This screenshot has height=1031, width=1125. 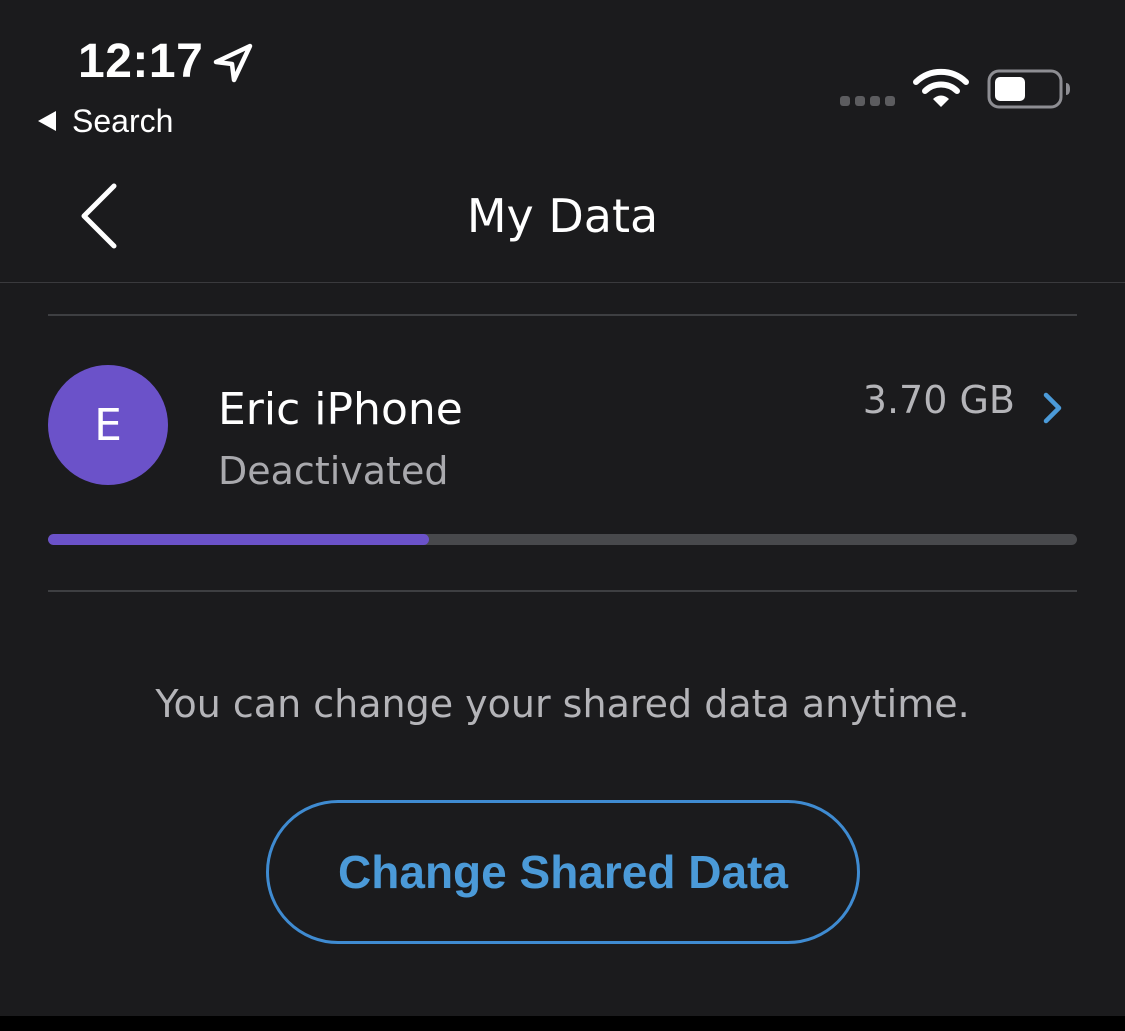 I want to click on member-usage: 3.70 GB, so click(x=938, y=400).